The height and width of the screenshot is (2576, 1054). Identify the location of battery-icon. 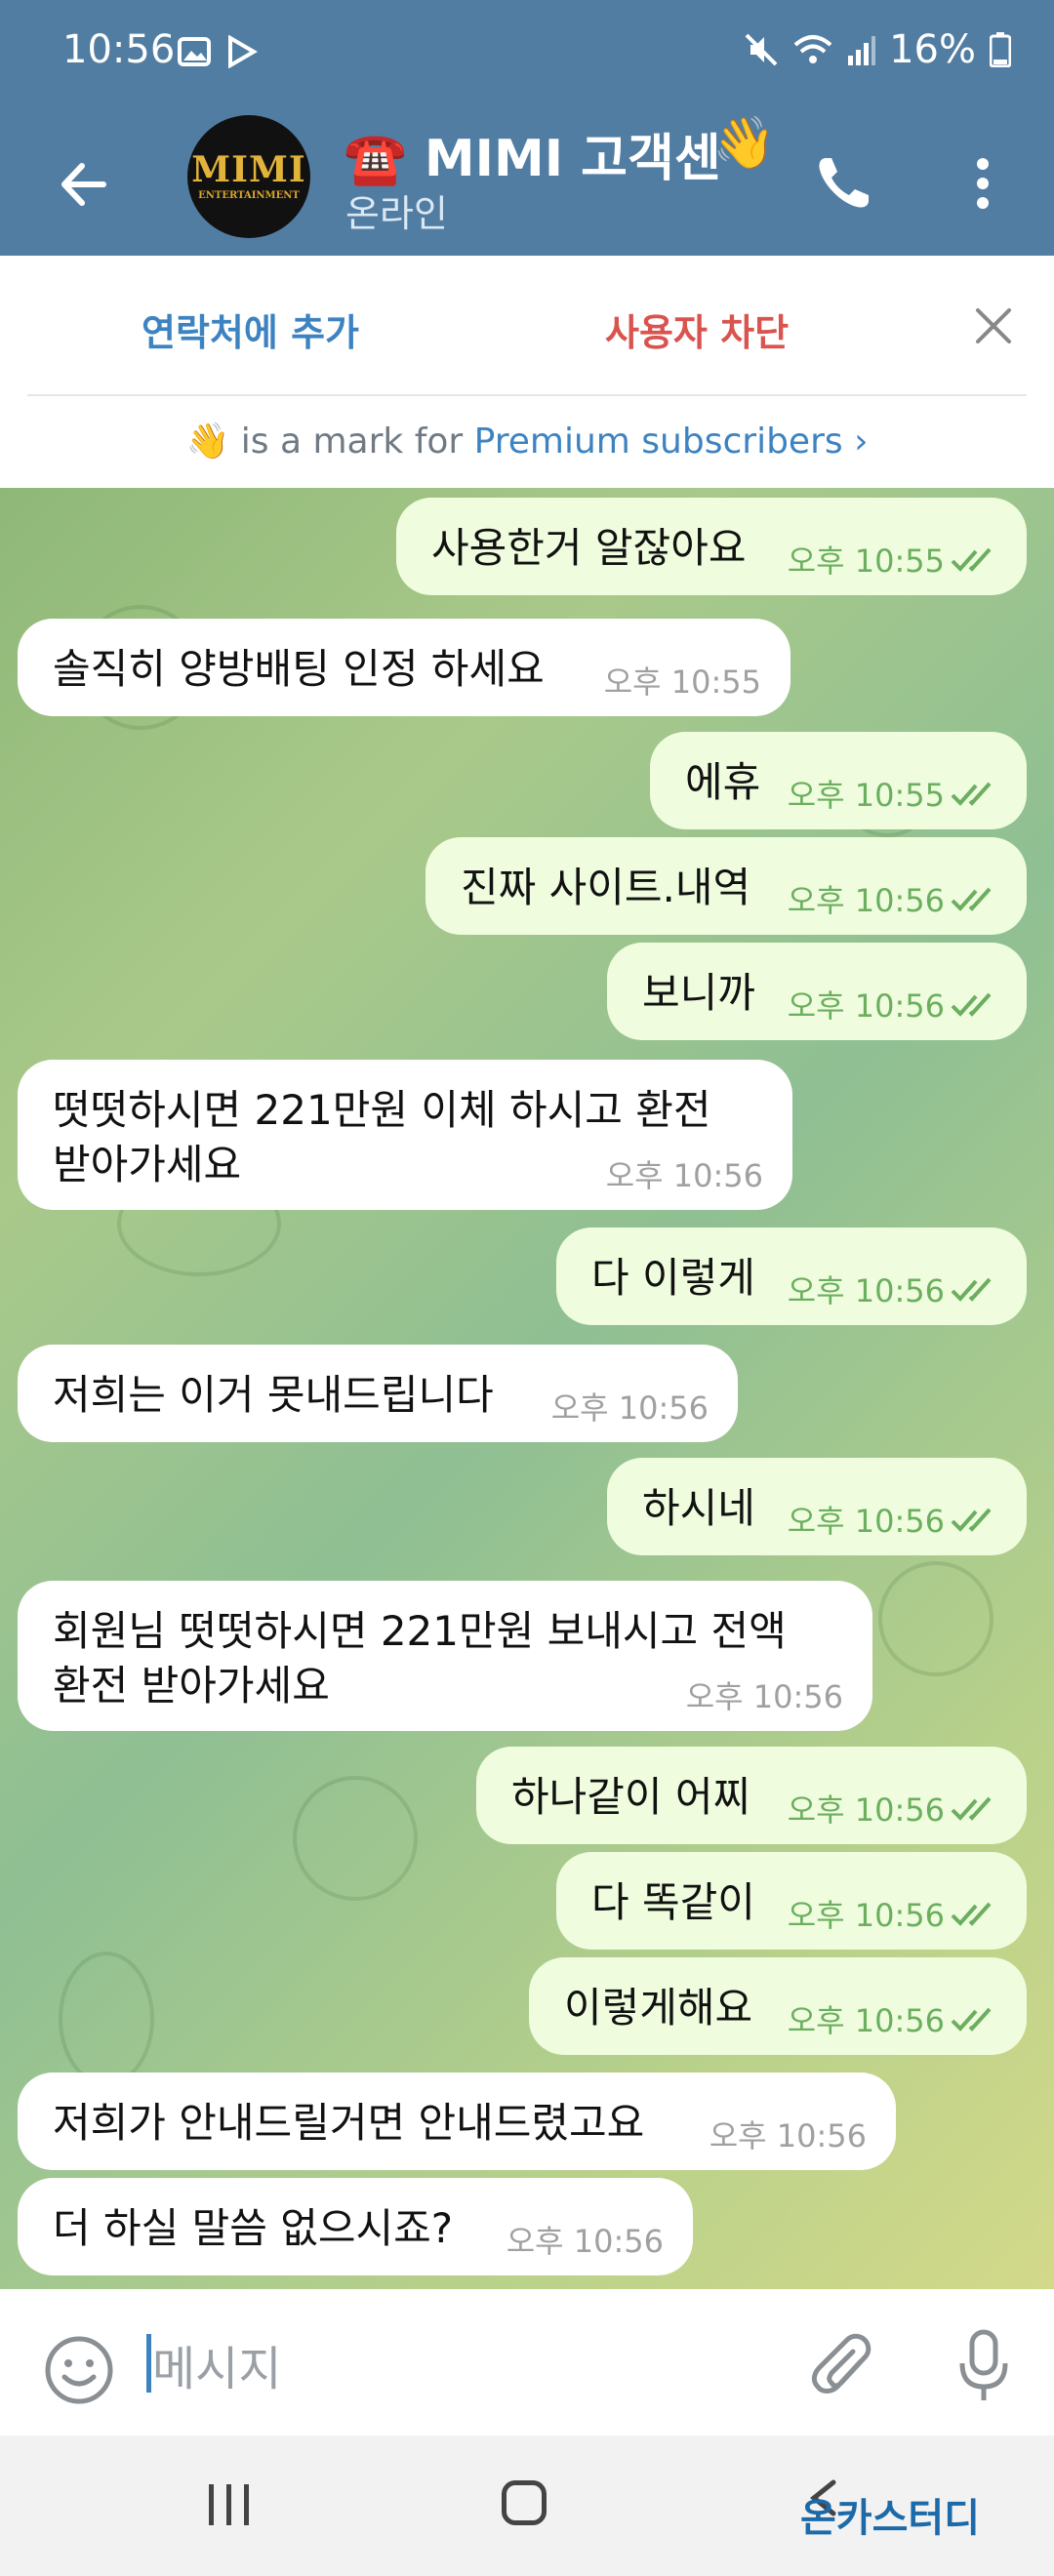
(1001, 49).